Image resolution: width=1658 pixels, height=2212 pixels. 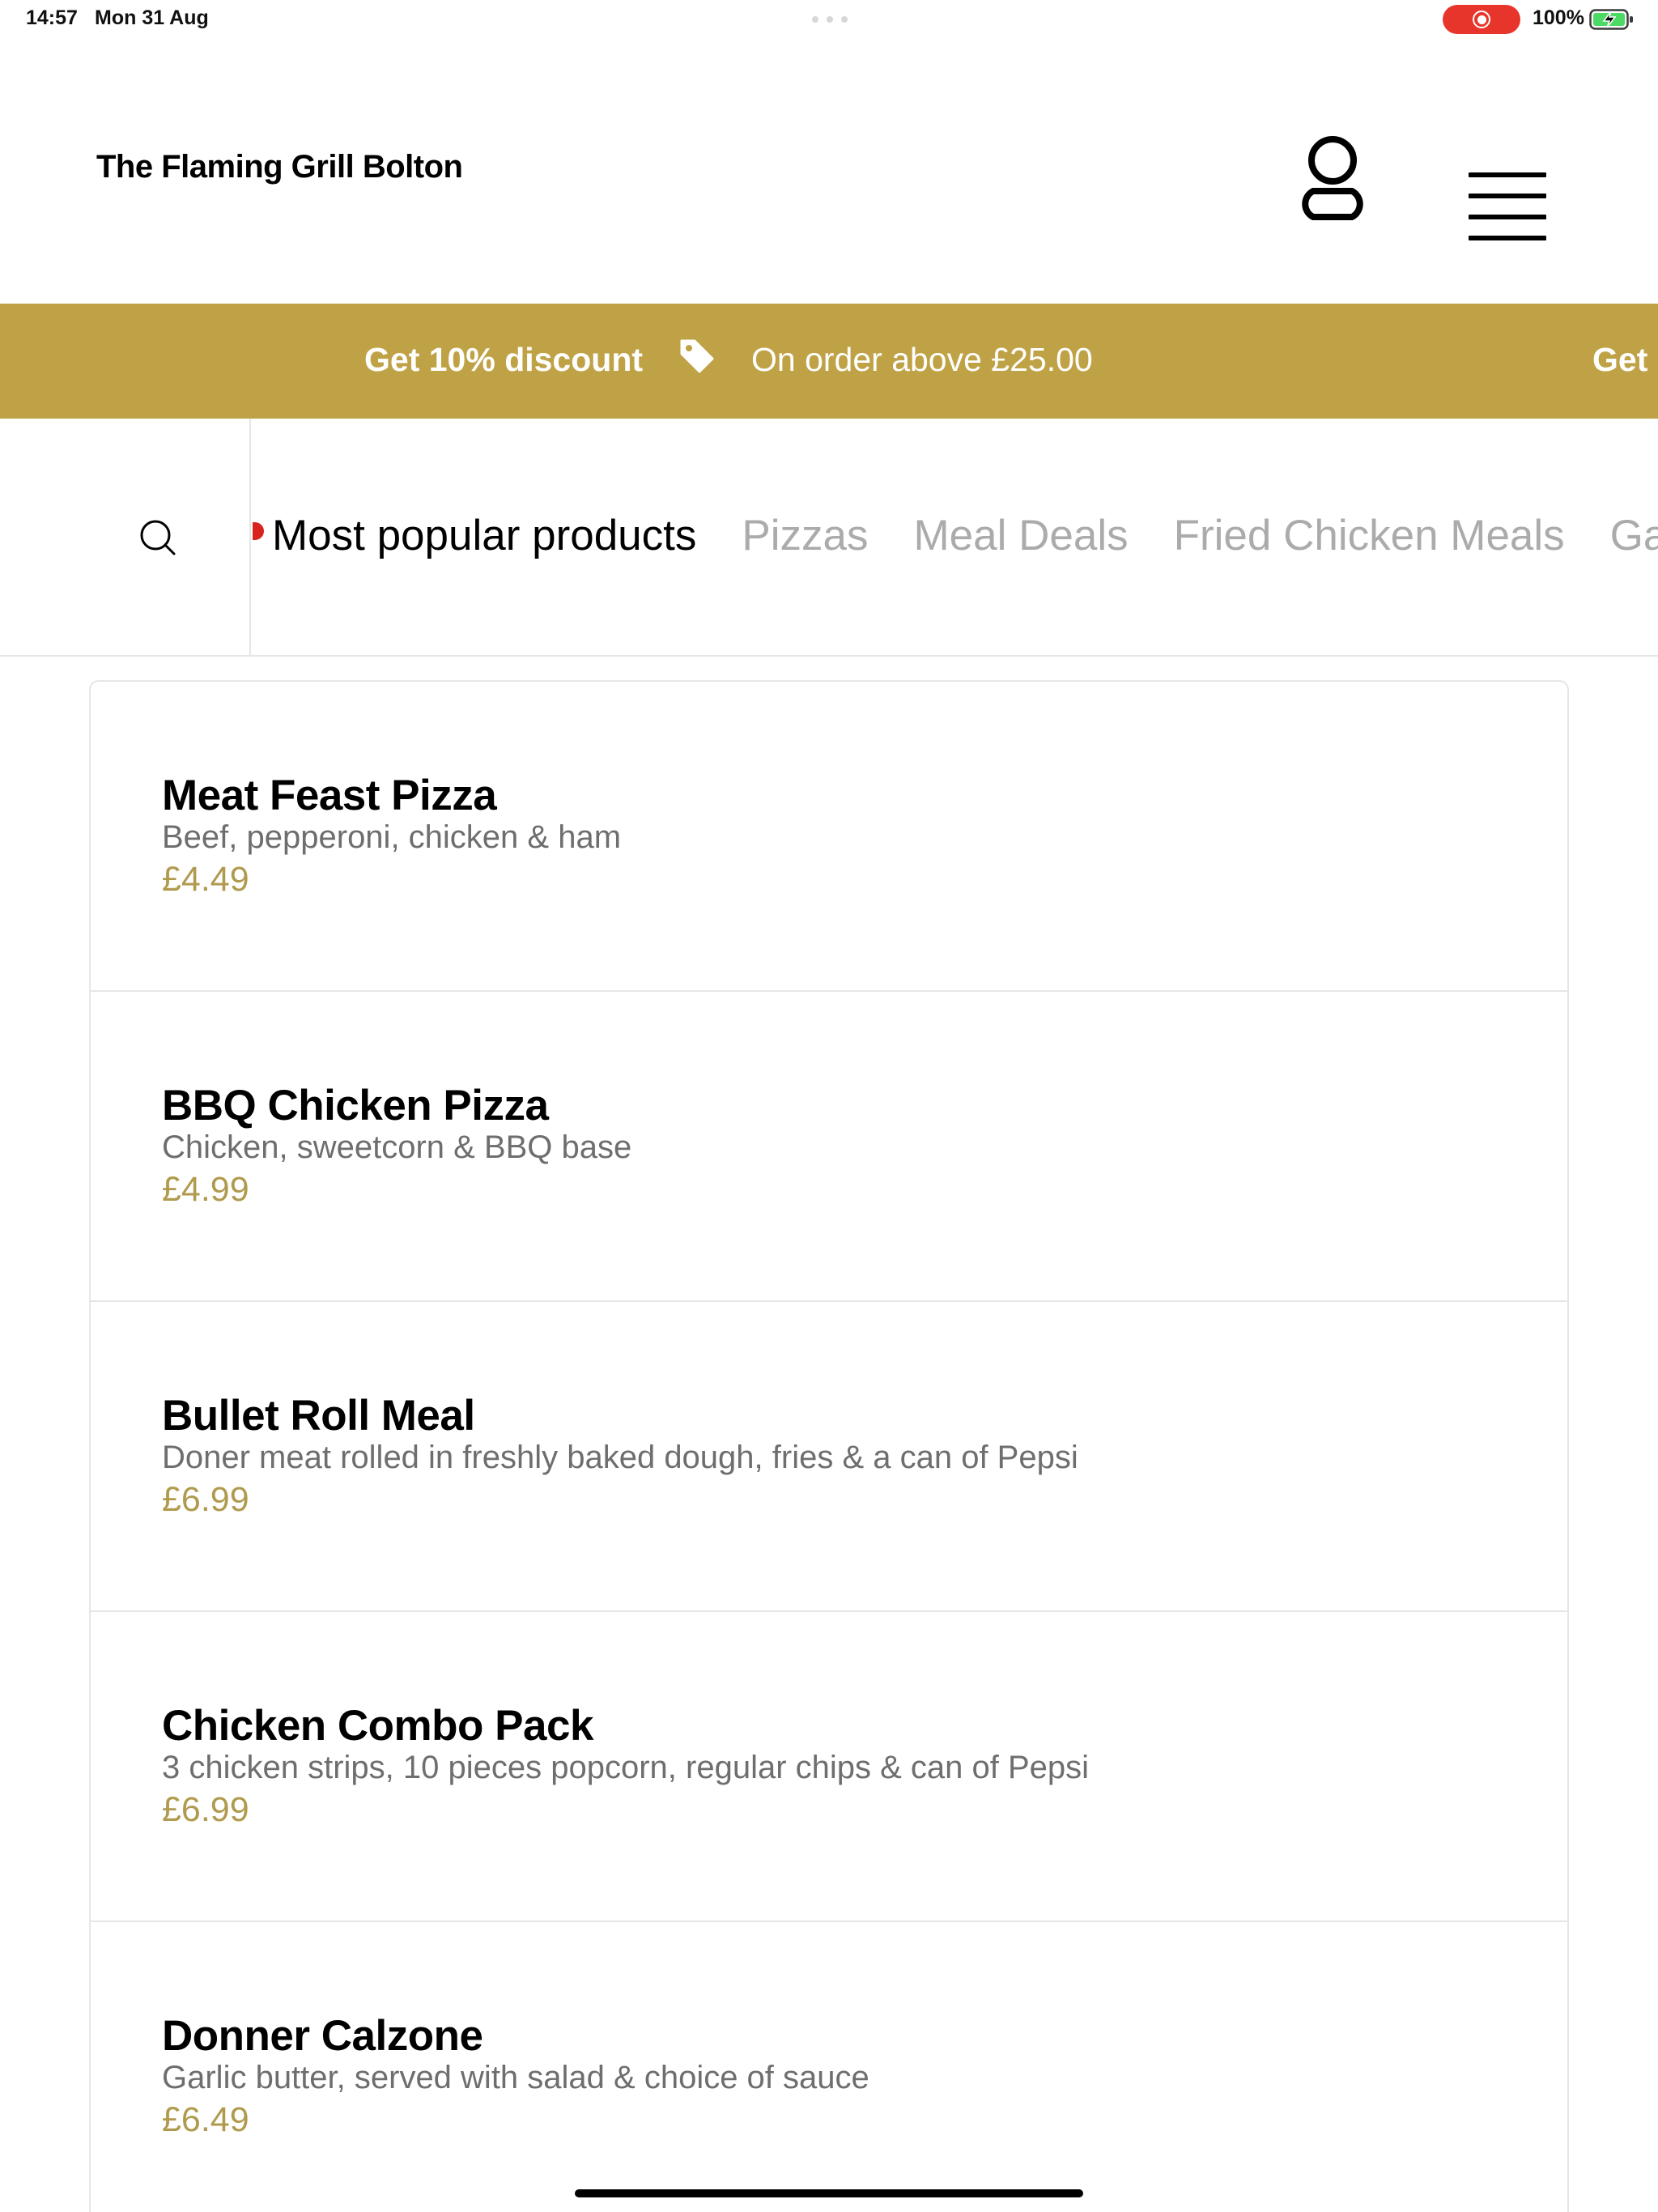 I want to click on product-name: Bullet Roll Meal, so click(x=318, y=1416).